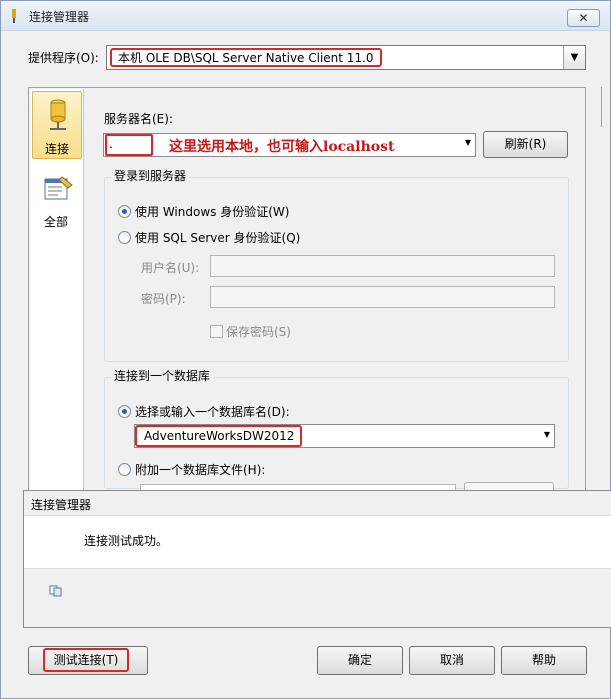  What do you see at coordinates (150, 175) in the screenshot?
I see `login-group-title: 登录到服务器` at bounding box center [150, 175].